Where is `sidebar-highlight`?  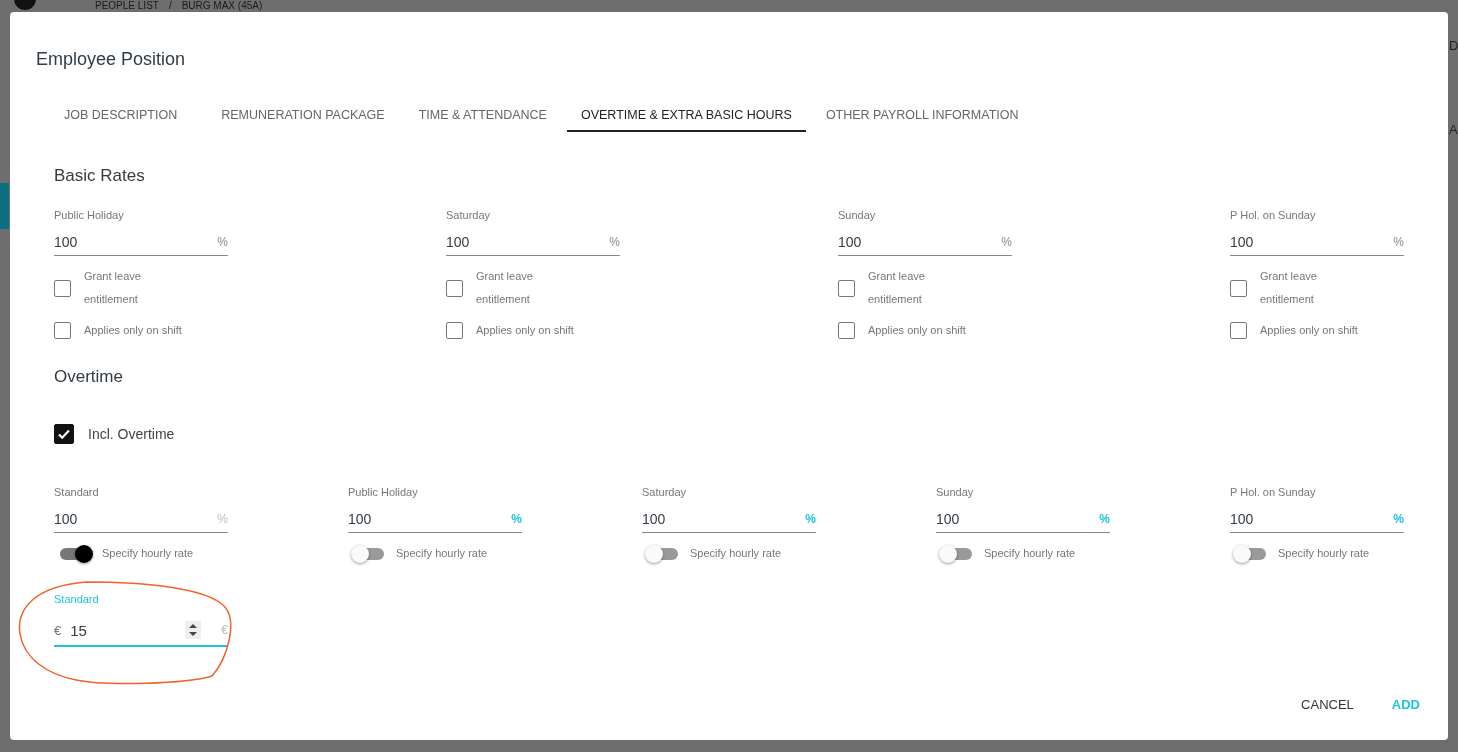
sidebar-highlight is located at coordinates (4, 206).